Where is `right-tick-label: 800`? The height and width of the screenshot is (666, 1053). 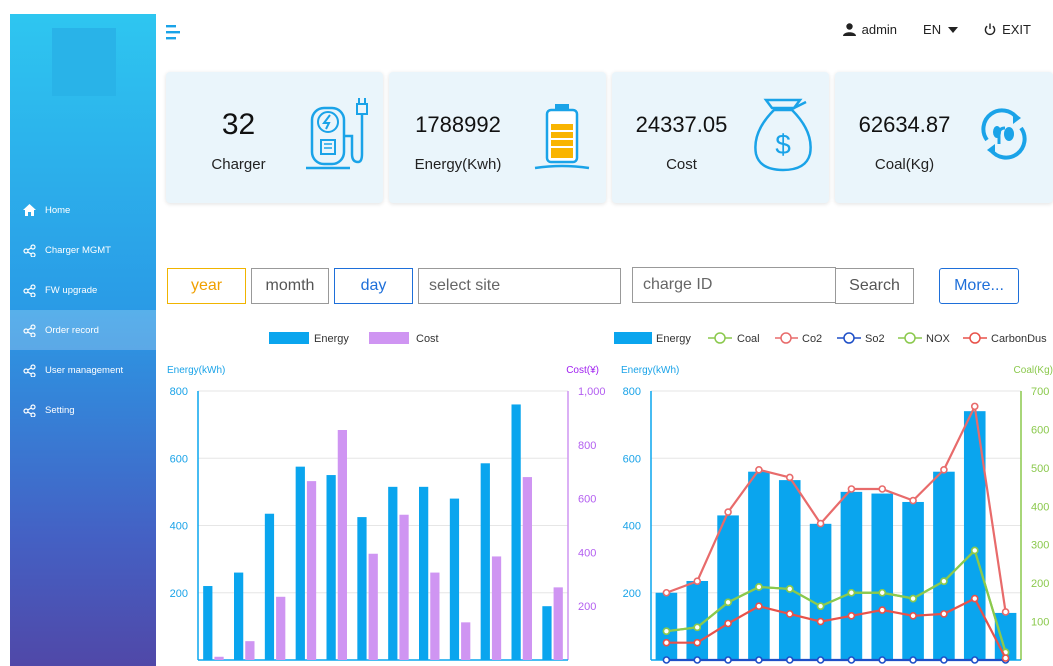
right-tick-label: 800 is located at coordinates (587, 446).